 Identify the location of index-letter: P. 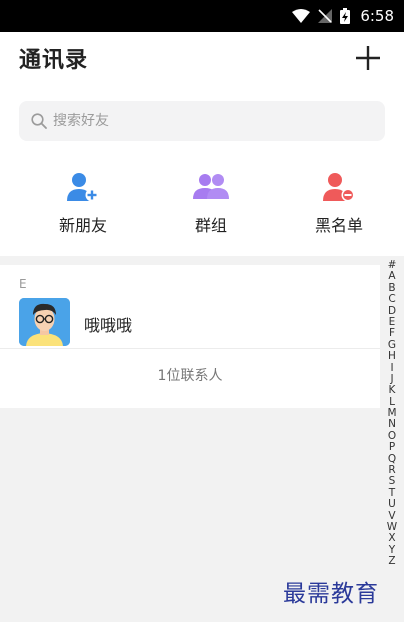
(392, 447).